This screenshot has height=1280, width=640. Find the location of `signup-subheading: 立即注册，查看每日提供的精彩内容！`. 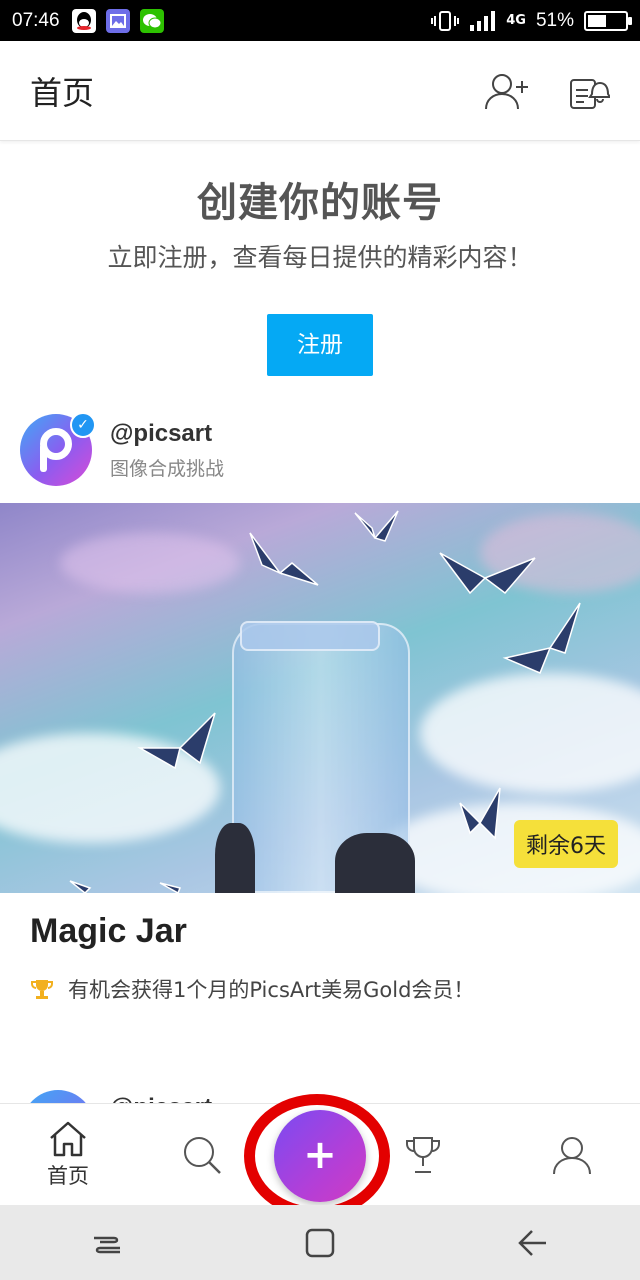

signup-subheading: 立即注册，查看每日提供的精彩内容！ is located at coordinates (320, 257).